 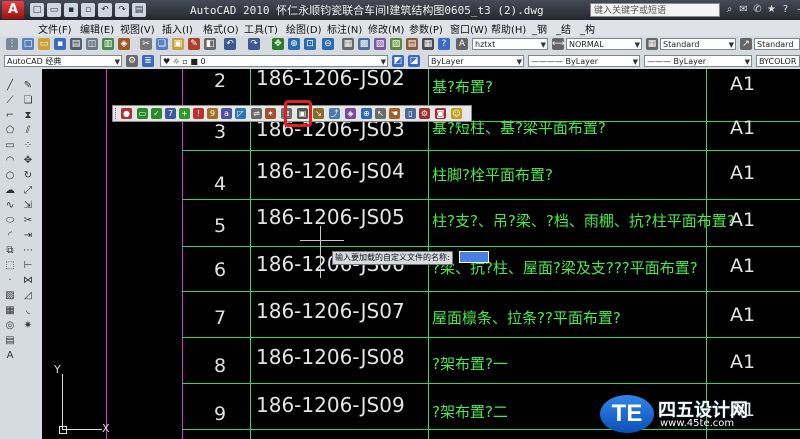 What do you see at coordinates (63, 61) in the screenshot?
I see `workspace-combo: AutoCAD 经典 ▼` at bounding box center [63, 61].